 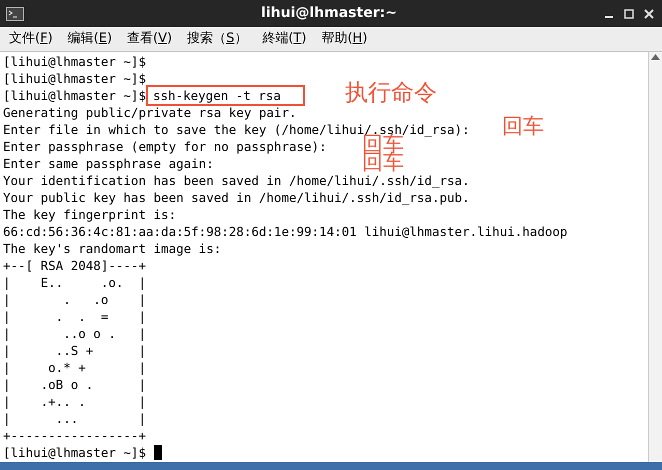 I want to click on output-line: +-----------------+, so click(x=74, y=435).